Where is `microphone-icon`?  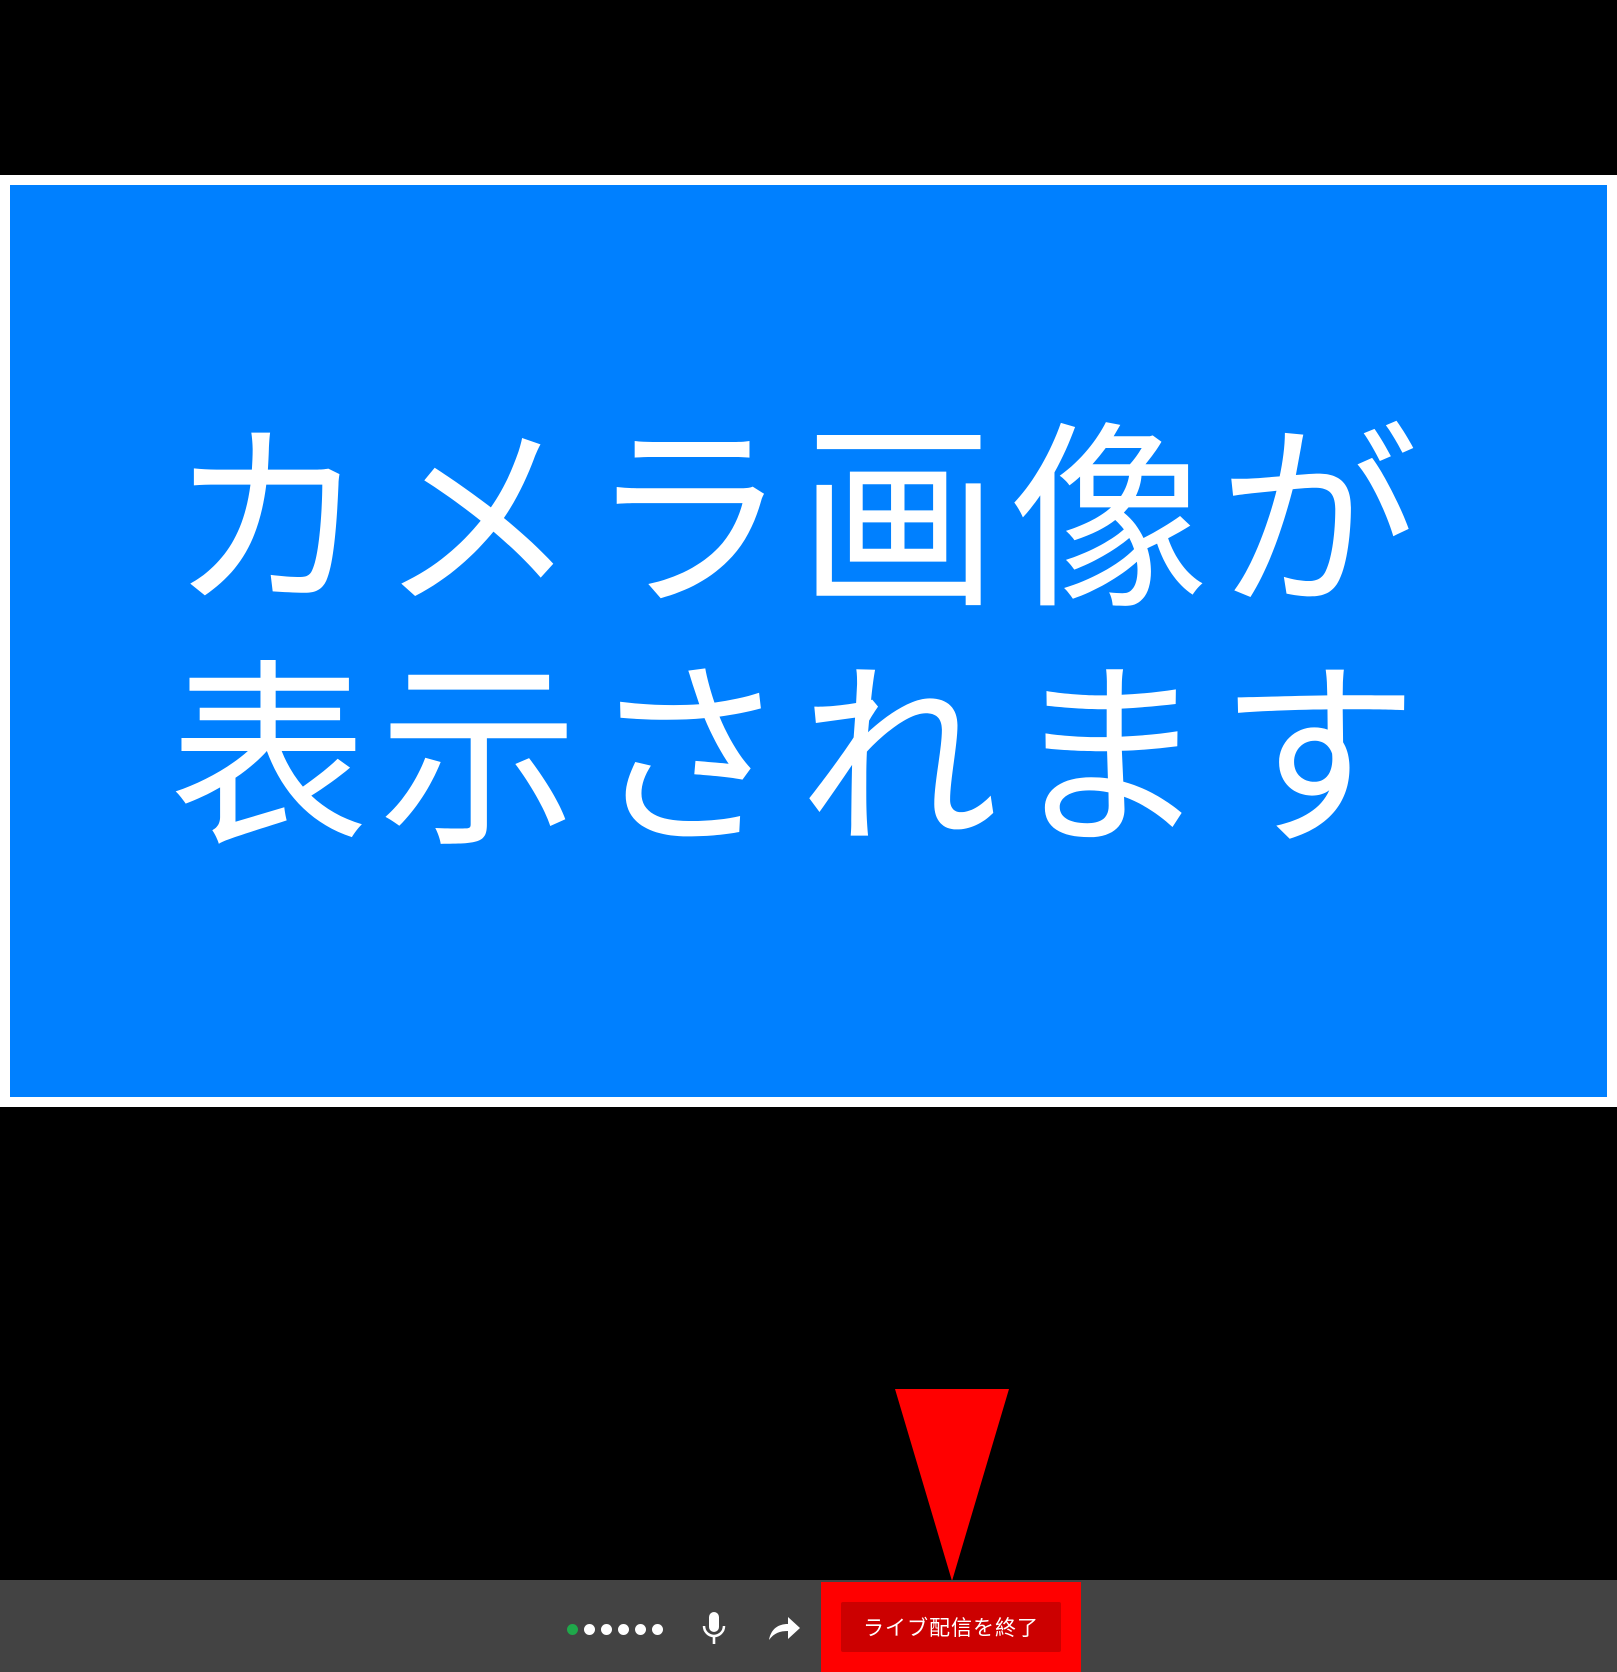 microphone-icon is located at coordinates (714, 1628).